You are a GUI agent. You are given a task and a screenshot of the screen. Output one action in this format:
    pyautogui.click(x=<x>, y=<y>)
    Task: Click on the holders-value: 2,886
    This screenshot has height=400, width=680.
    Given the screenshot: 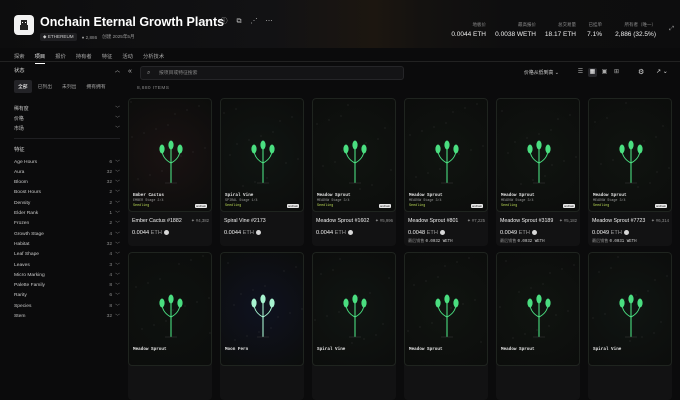 What is the action you would take?
    pyautogui.click(x=91, y=37)
    